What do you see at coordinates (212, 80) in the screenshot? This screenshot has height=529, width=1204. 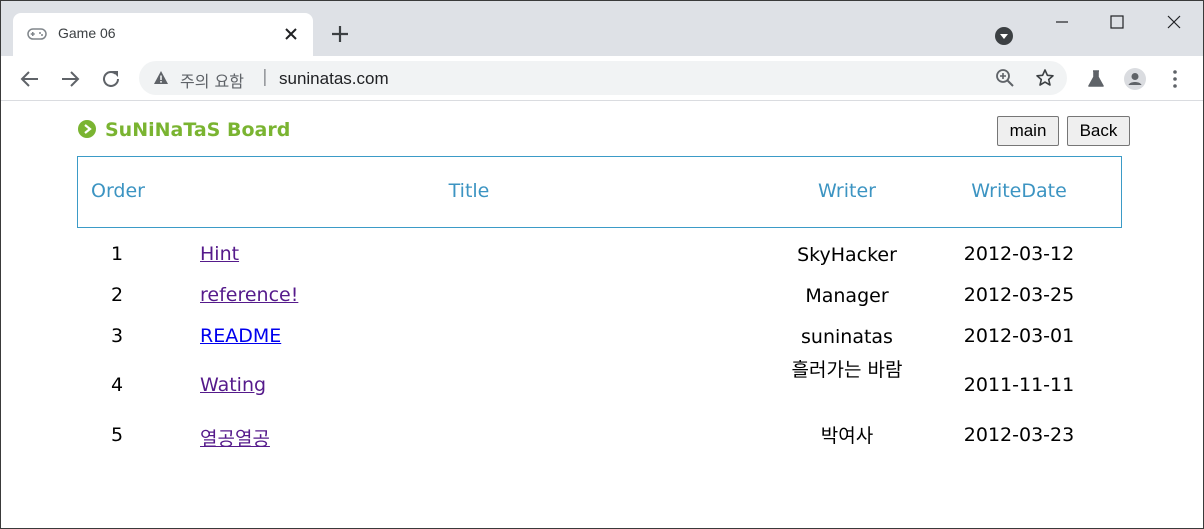 I see `security-label: 주의 요함` at bounding box center [212, 80].